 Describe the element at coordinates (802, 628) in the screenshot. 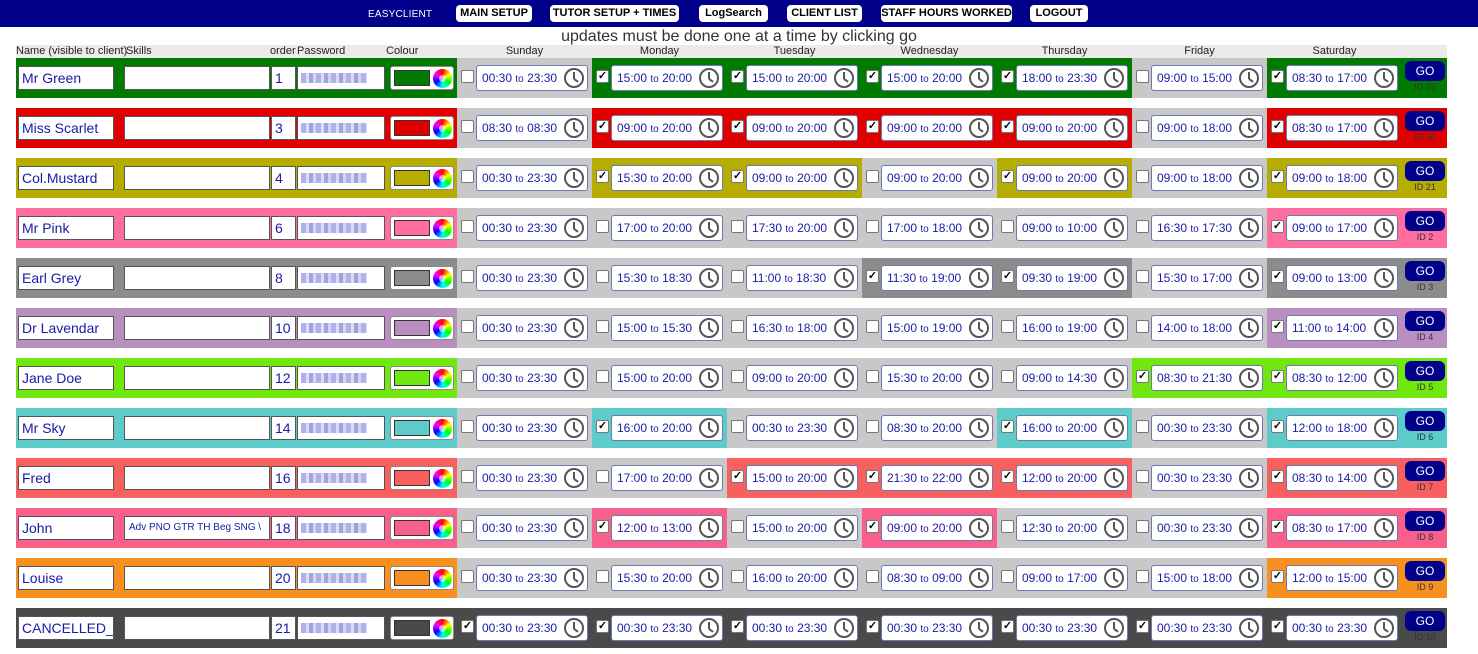

I see `tuesday-time-range: 00:30 to 23:30` at that location.